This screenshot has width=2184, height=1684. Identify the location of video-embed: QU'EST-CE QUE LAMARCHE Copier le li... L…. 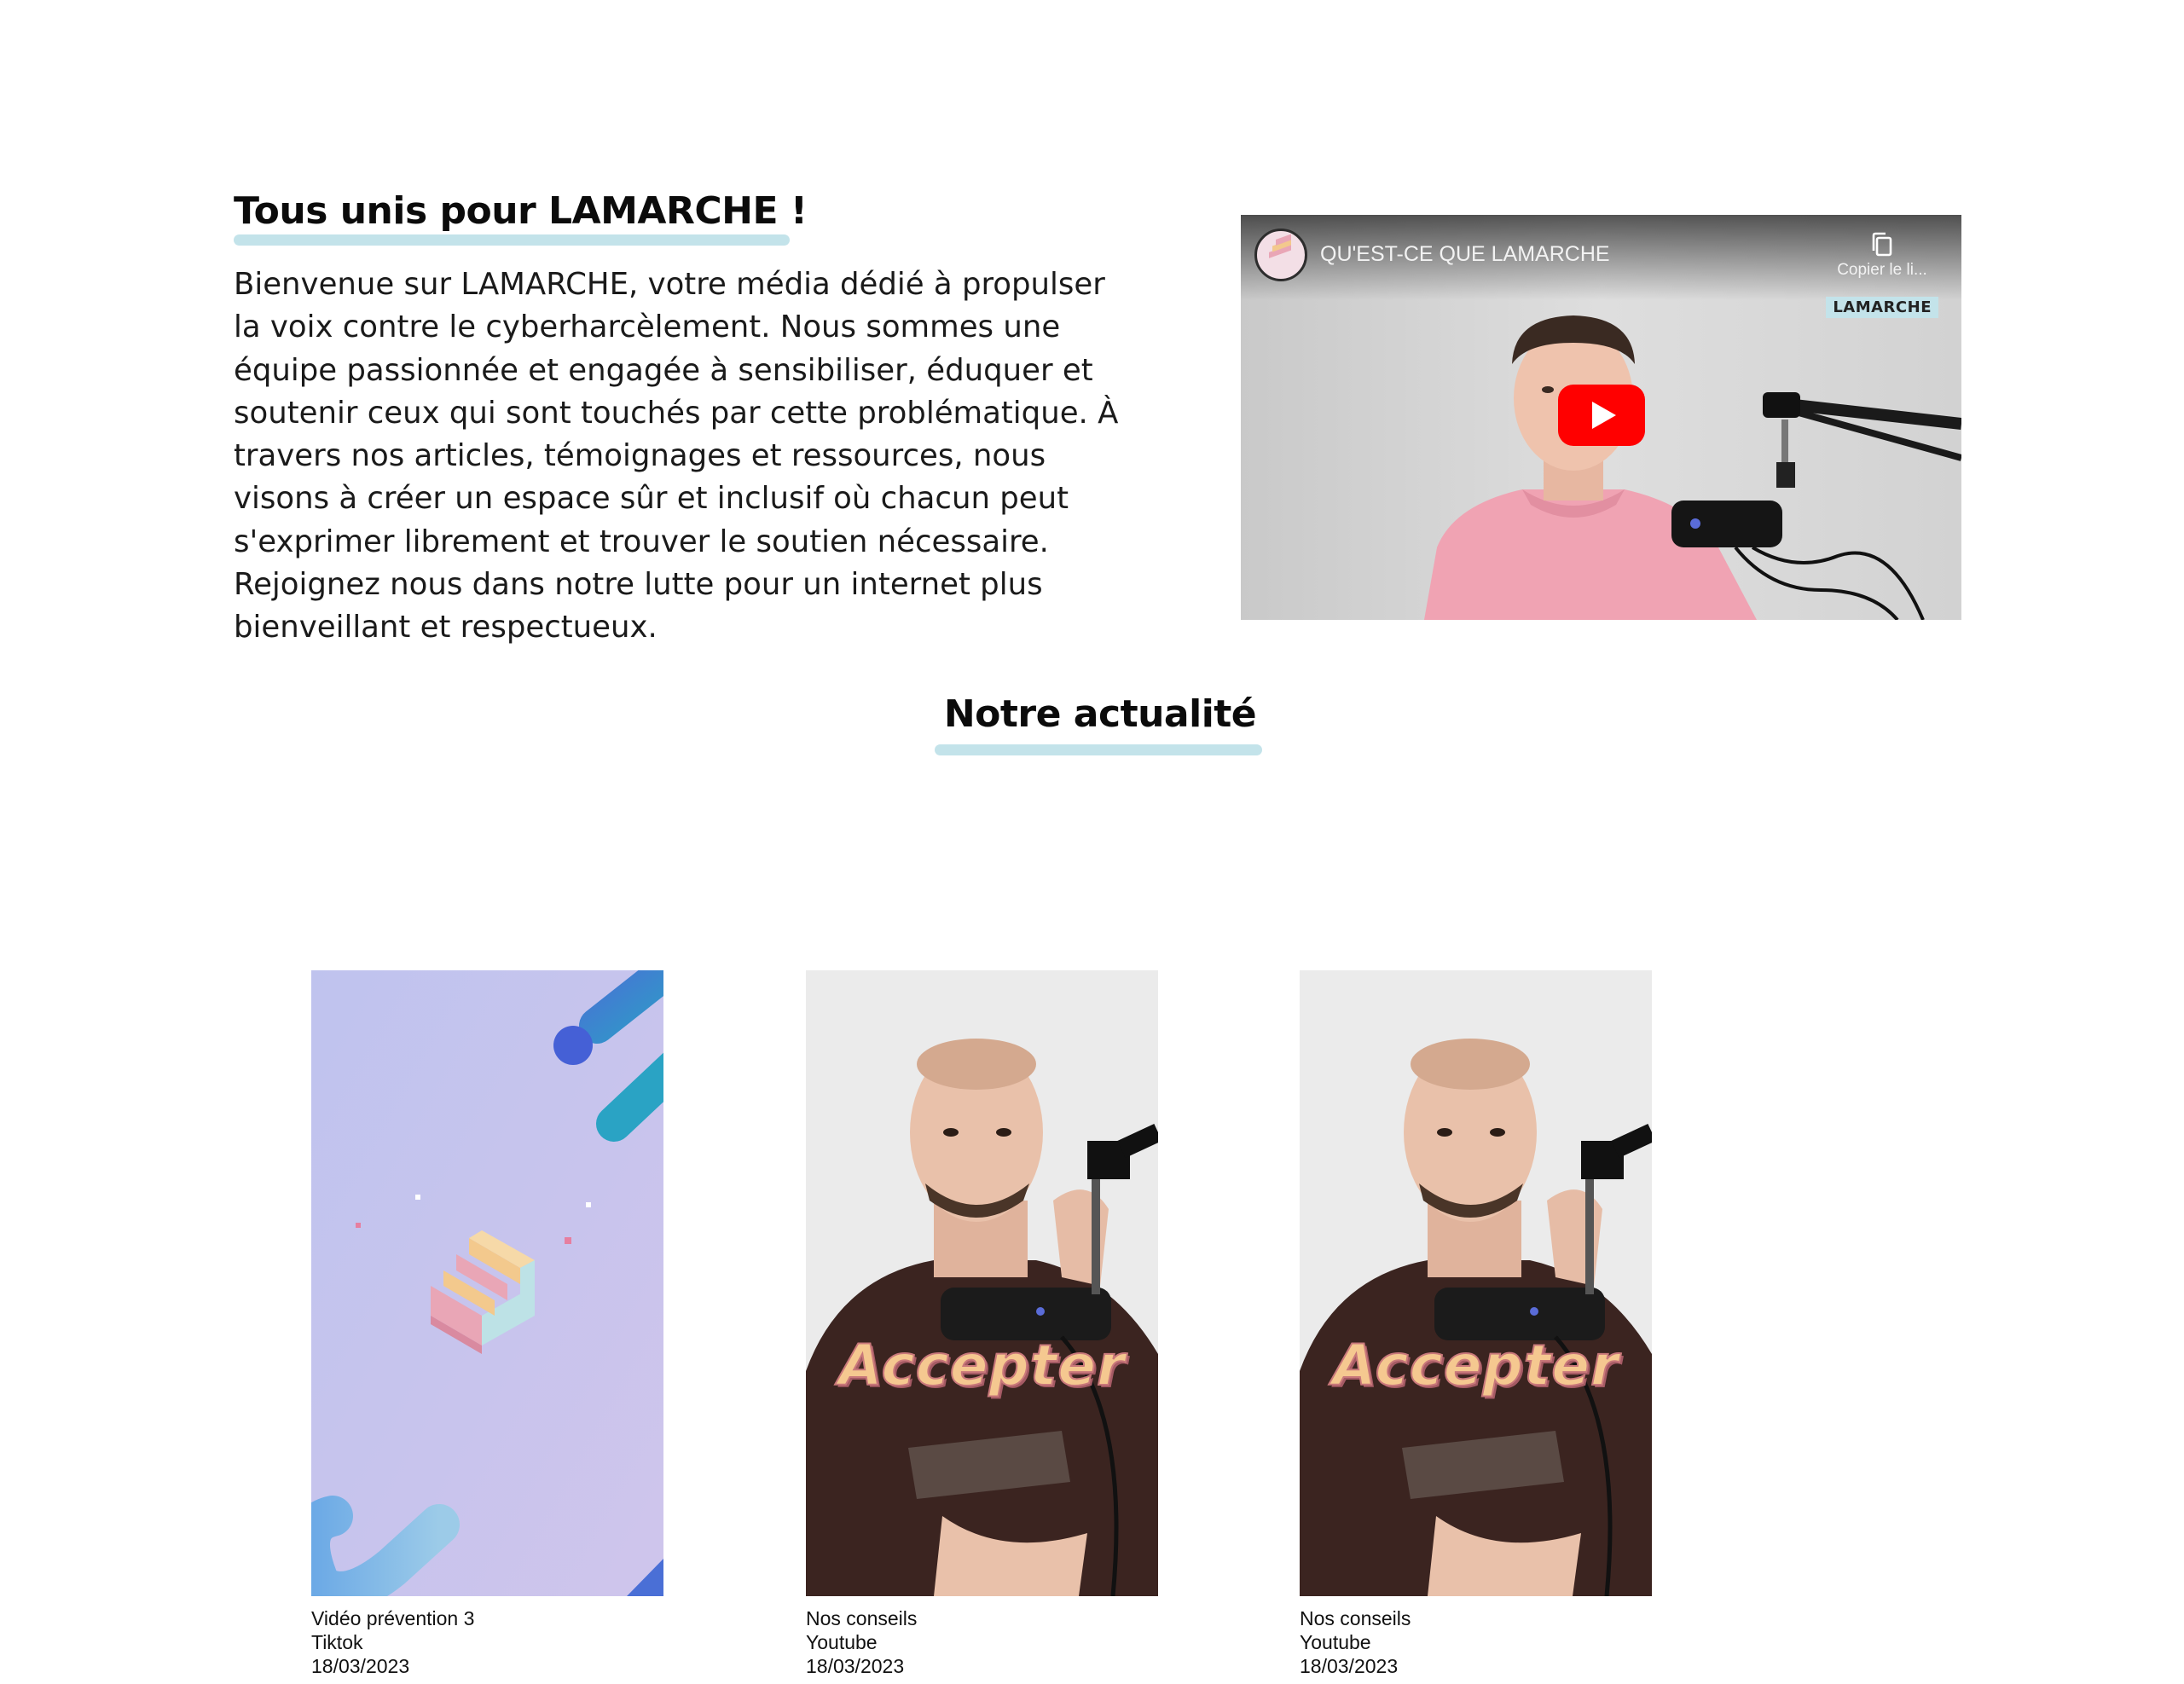
(1601, 418).